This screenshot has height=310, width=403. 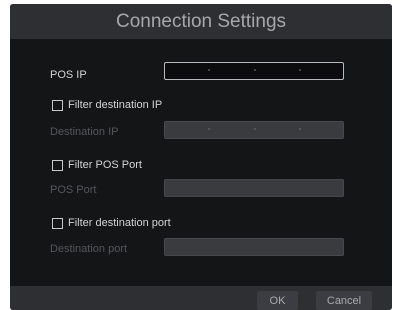 What do you see at coordinates (115, 105) in the screenshot?
I see `filter-destination-ip-label: Filter destination IP` at bounding box center [115, 105].